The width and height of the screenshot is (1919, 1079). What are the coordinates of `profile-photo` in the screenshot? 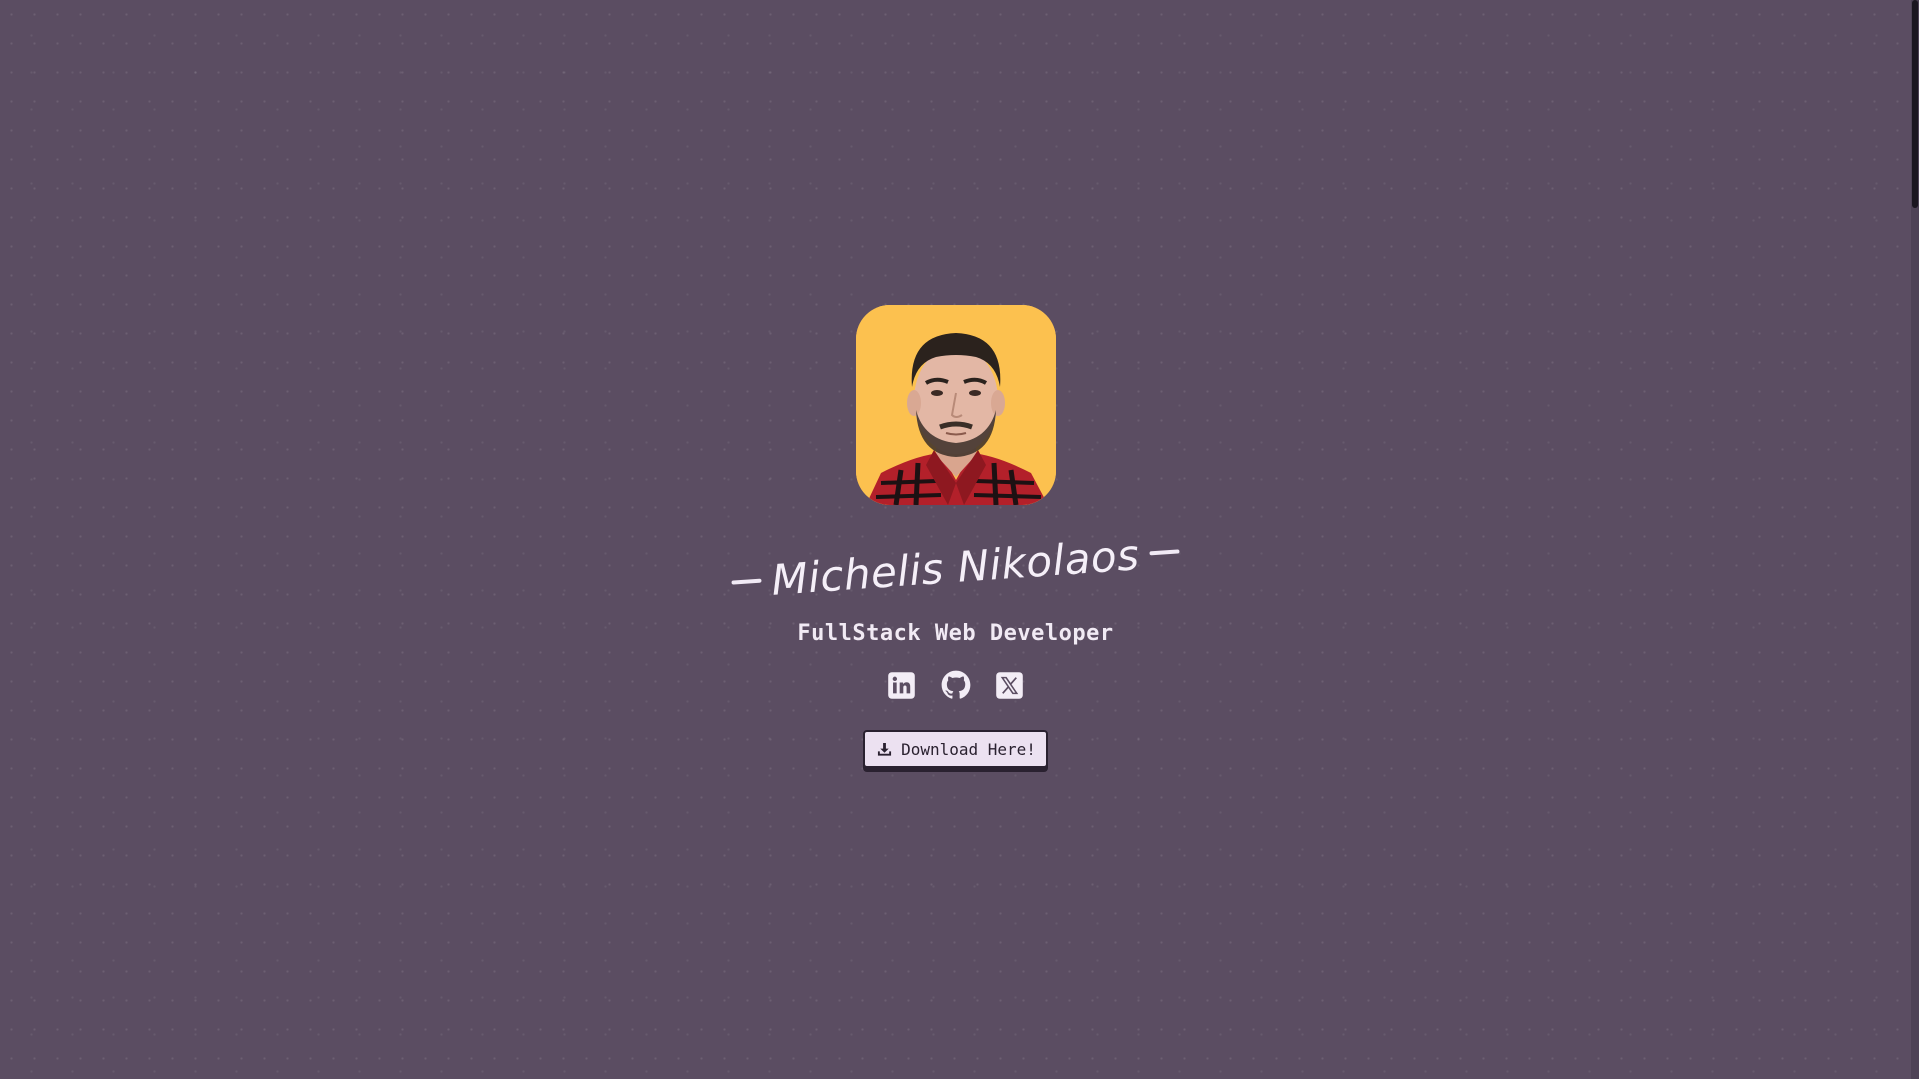 It's located at (955, 405).